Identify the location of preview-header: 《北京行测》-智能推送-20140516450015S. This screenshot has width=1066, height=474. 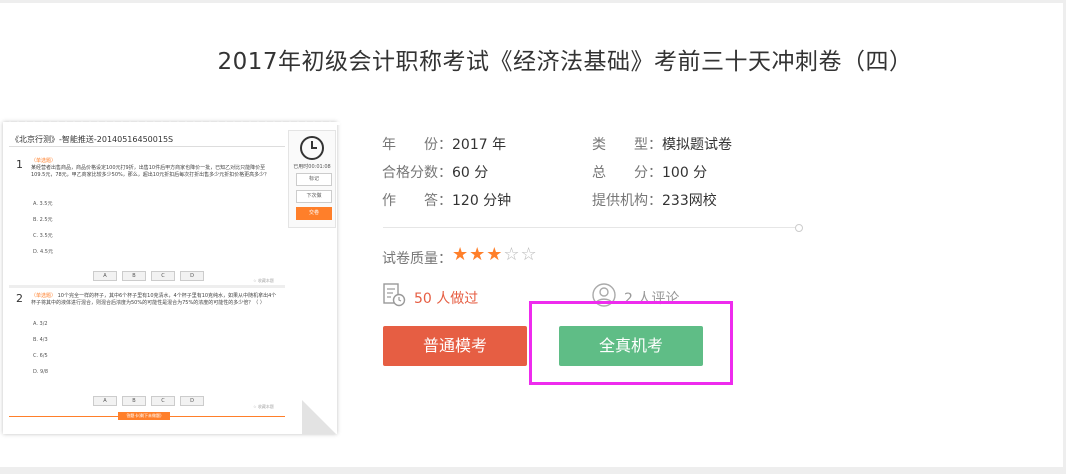
(92, 139).